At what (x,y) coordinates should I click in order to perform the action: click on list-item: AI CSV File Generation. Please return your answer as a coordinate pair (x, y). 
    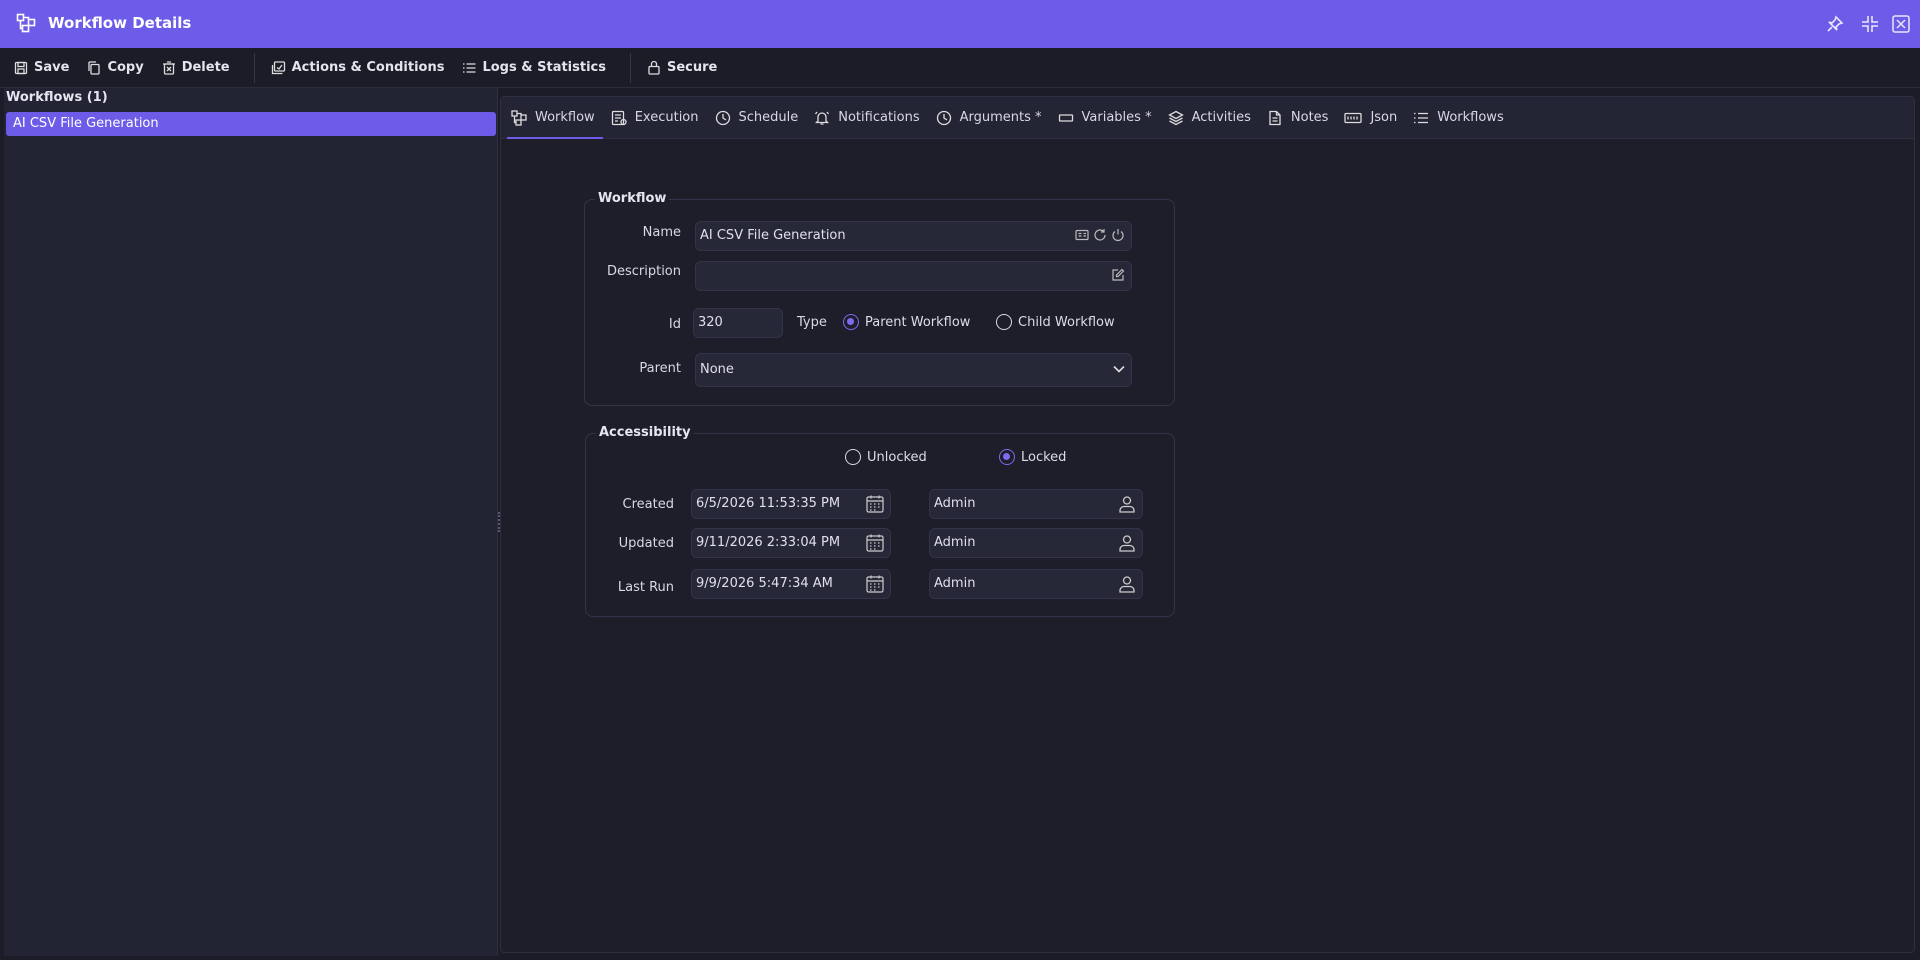
    Looking at the image, I should click on (251, 124).